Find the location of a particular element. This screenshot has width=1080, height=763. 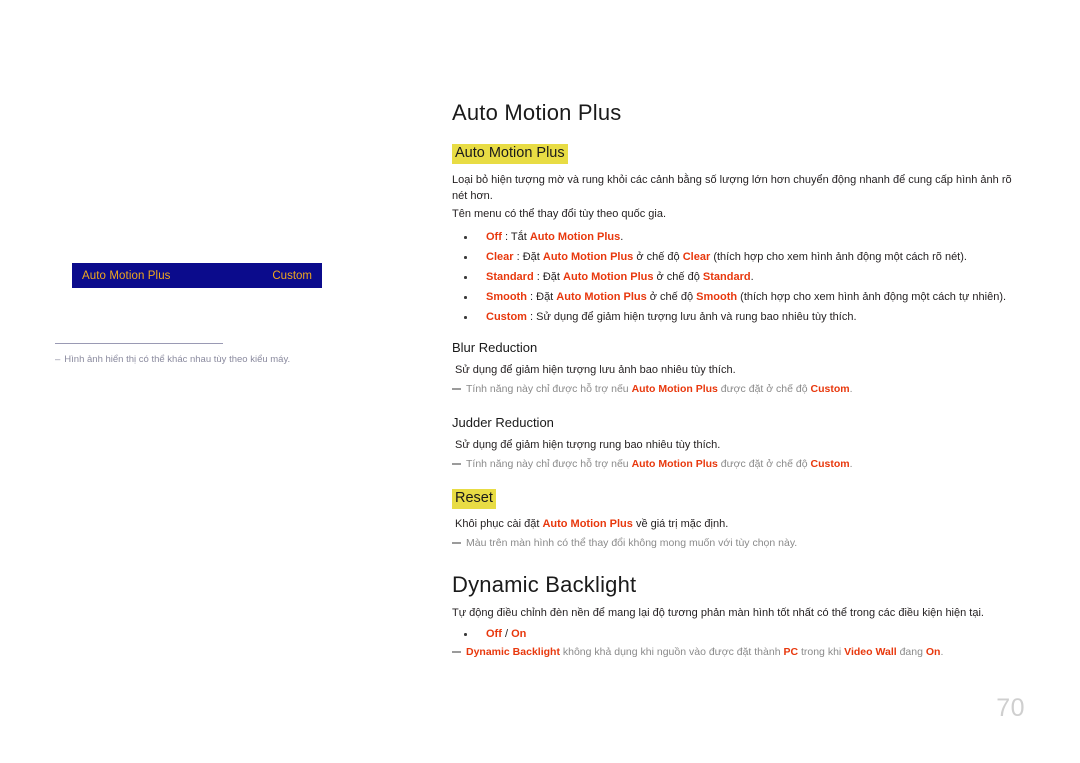

page-title-dynamic-backlight: Dynamic Backlight is located at coordinates (544, 584).